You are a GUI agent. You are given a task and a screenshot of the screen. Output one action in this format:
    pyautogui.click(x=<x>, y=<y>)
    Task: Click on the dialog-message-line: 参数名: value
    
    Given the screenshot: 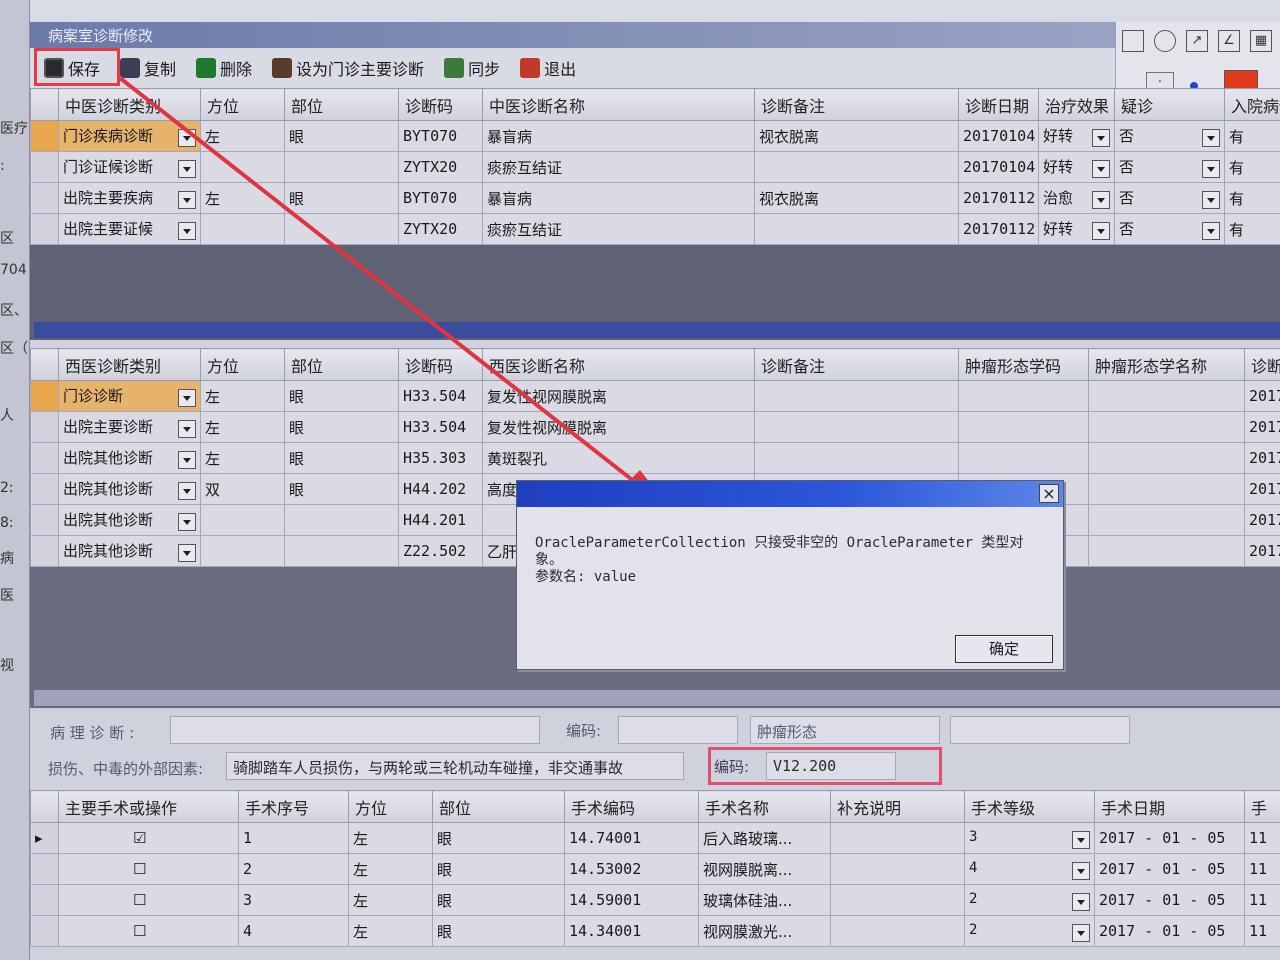 What is the action you would take?
    pyautogui.click(x=586, y=577)
    